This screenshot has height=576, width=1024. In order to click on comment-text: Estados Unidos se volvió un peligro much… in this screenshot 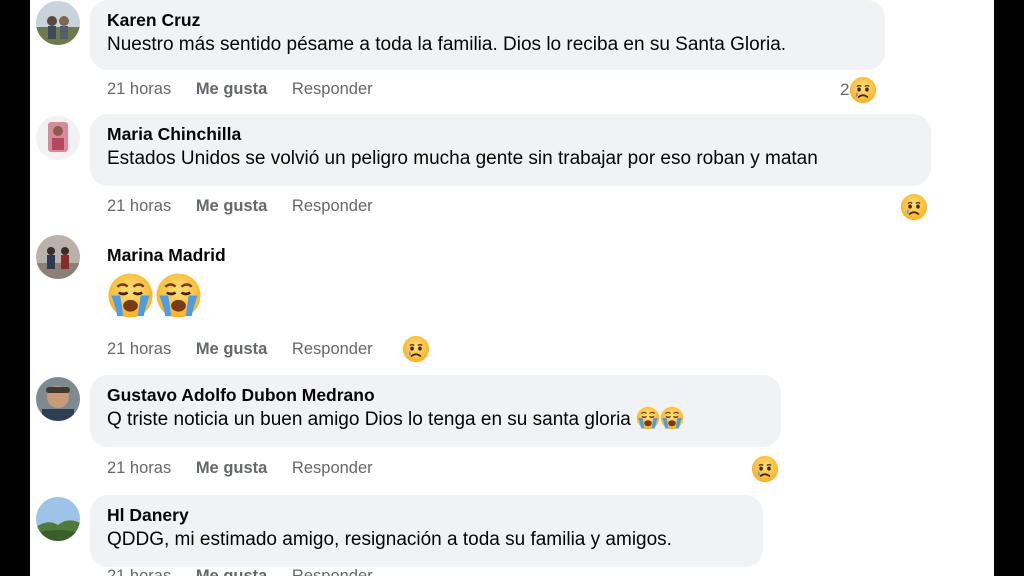, I will do `click(462, 158)`.